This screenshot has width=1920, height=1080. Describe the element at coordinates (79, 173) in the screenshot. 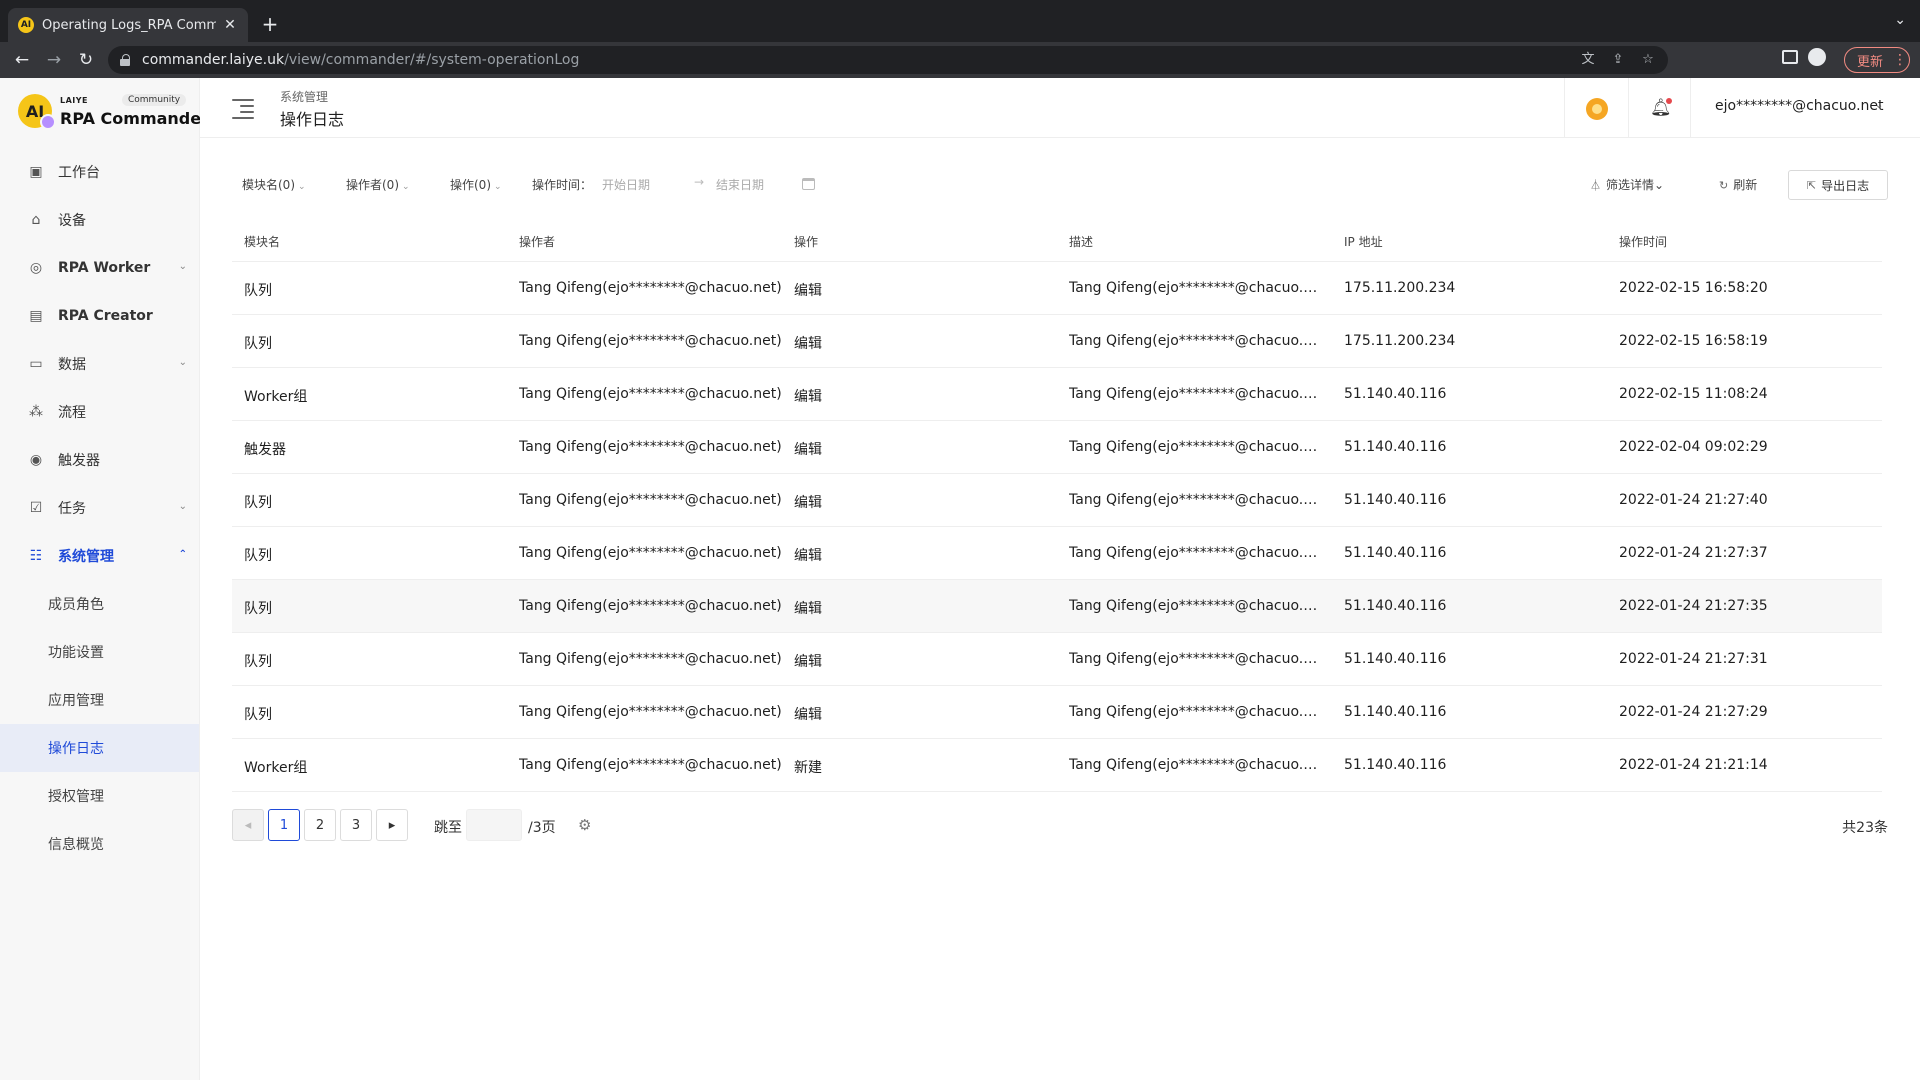

I see `sidebar-item-label: 工作台` at that location.